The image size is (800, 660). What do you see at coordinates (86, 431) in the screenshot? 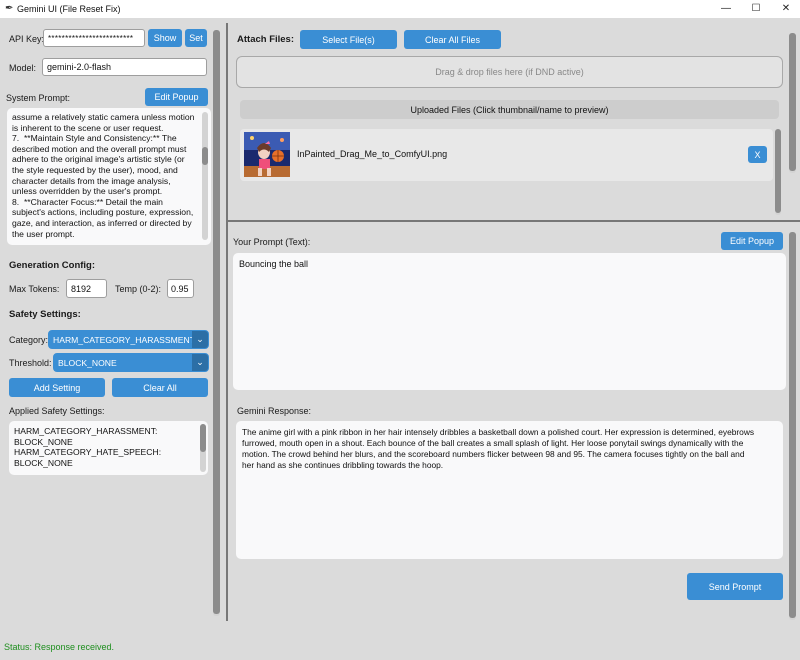
I see `applied-safety-line: HARM_CATEGORY_HARASSMENT:` at bounding box center [86, 431].